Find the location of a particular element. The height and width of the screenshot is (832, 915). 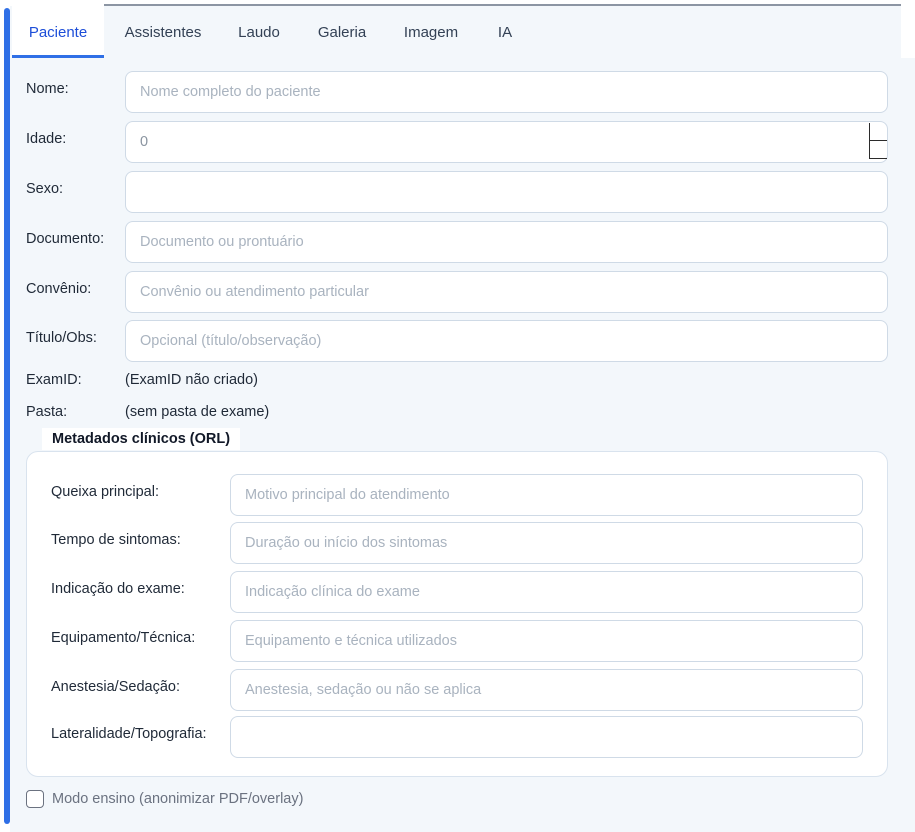

insurance-label: Convênio: is located at coordinates (59, 289).